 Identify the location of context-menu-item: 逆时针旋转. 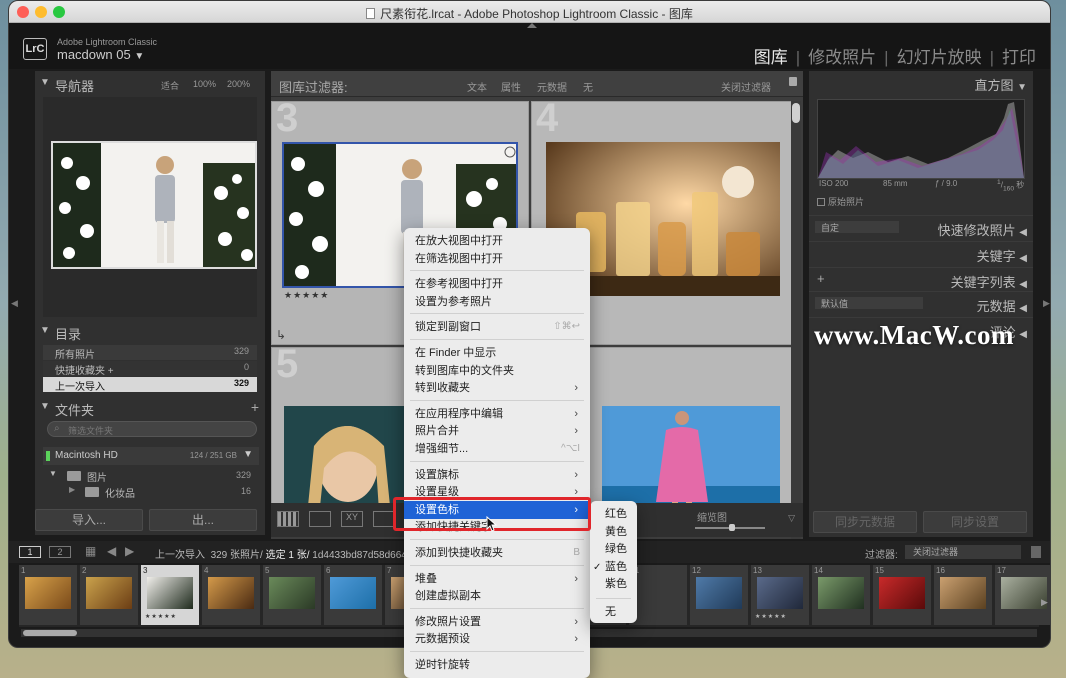
(497, 665).